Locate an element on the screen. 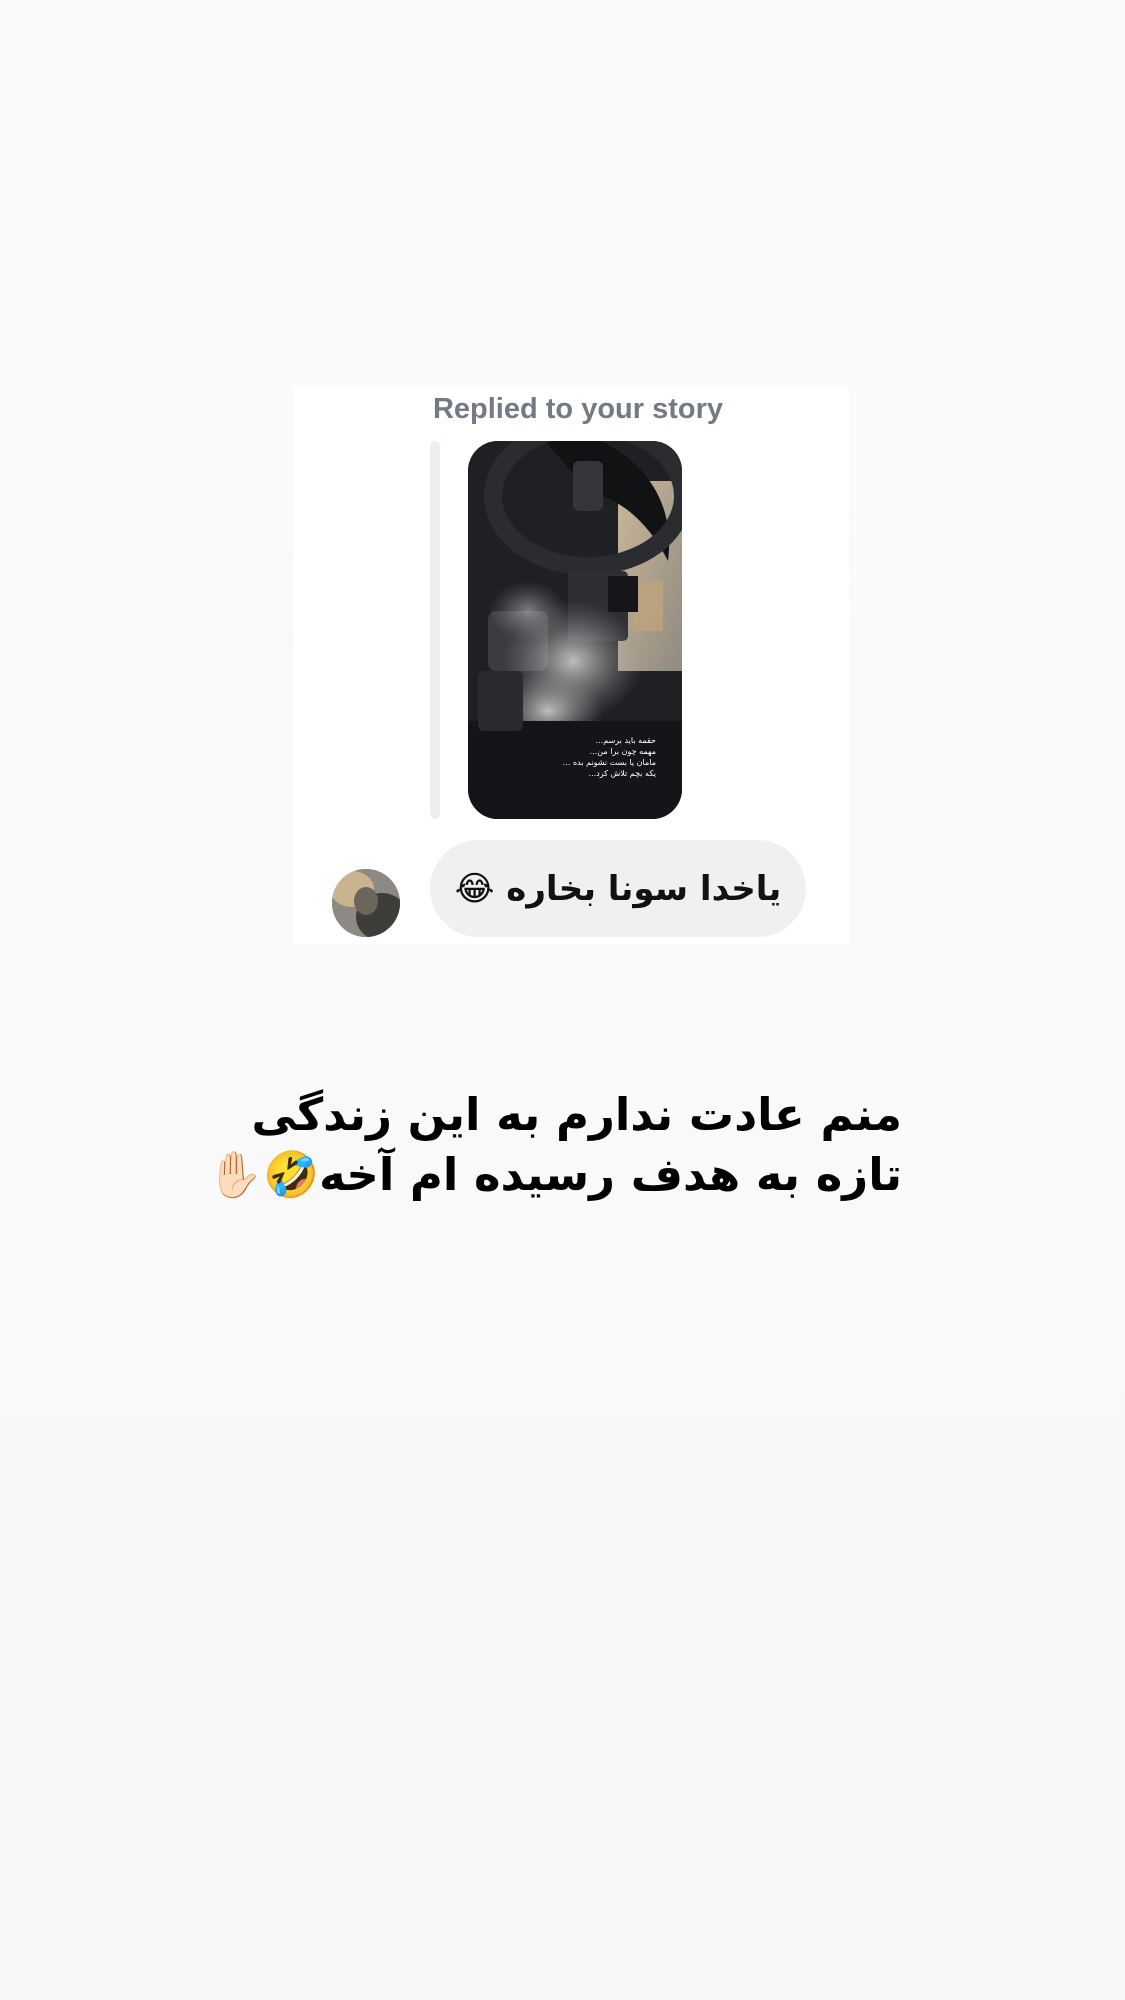 Image resolution: width=1125 pixels, height=2000 pixels. user-avatar-image is located at coordinates (366, 903).